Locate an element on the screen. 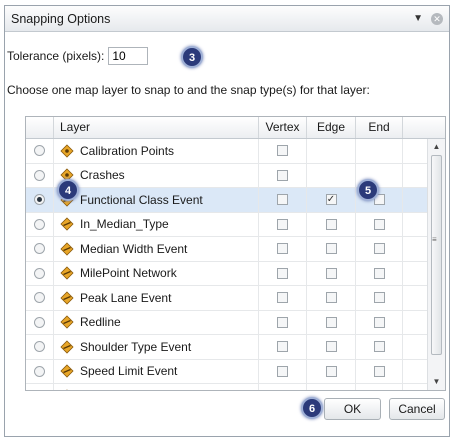 Image resolution: width=452 pixels, height=439 pixels. close-icon: ✕ is located at coordinates (437, 18).